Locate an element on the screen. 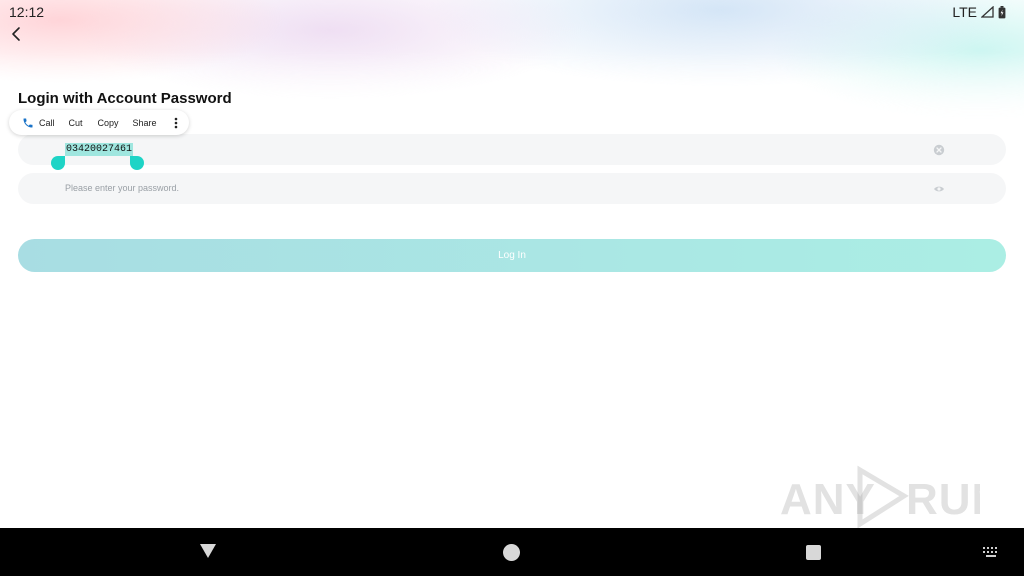  status-bar: 12:12 LTE is located at coordinates (512, 12).